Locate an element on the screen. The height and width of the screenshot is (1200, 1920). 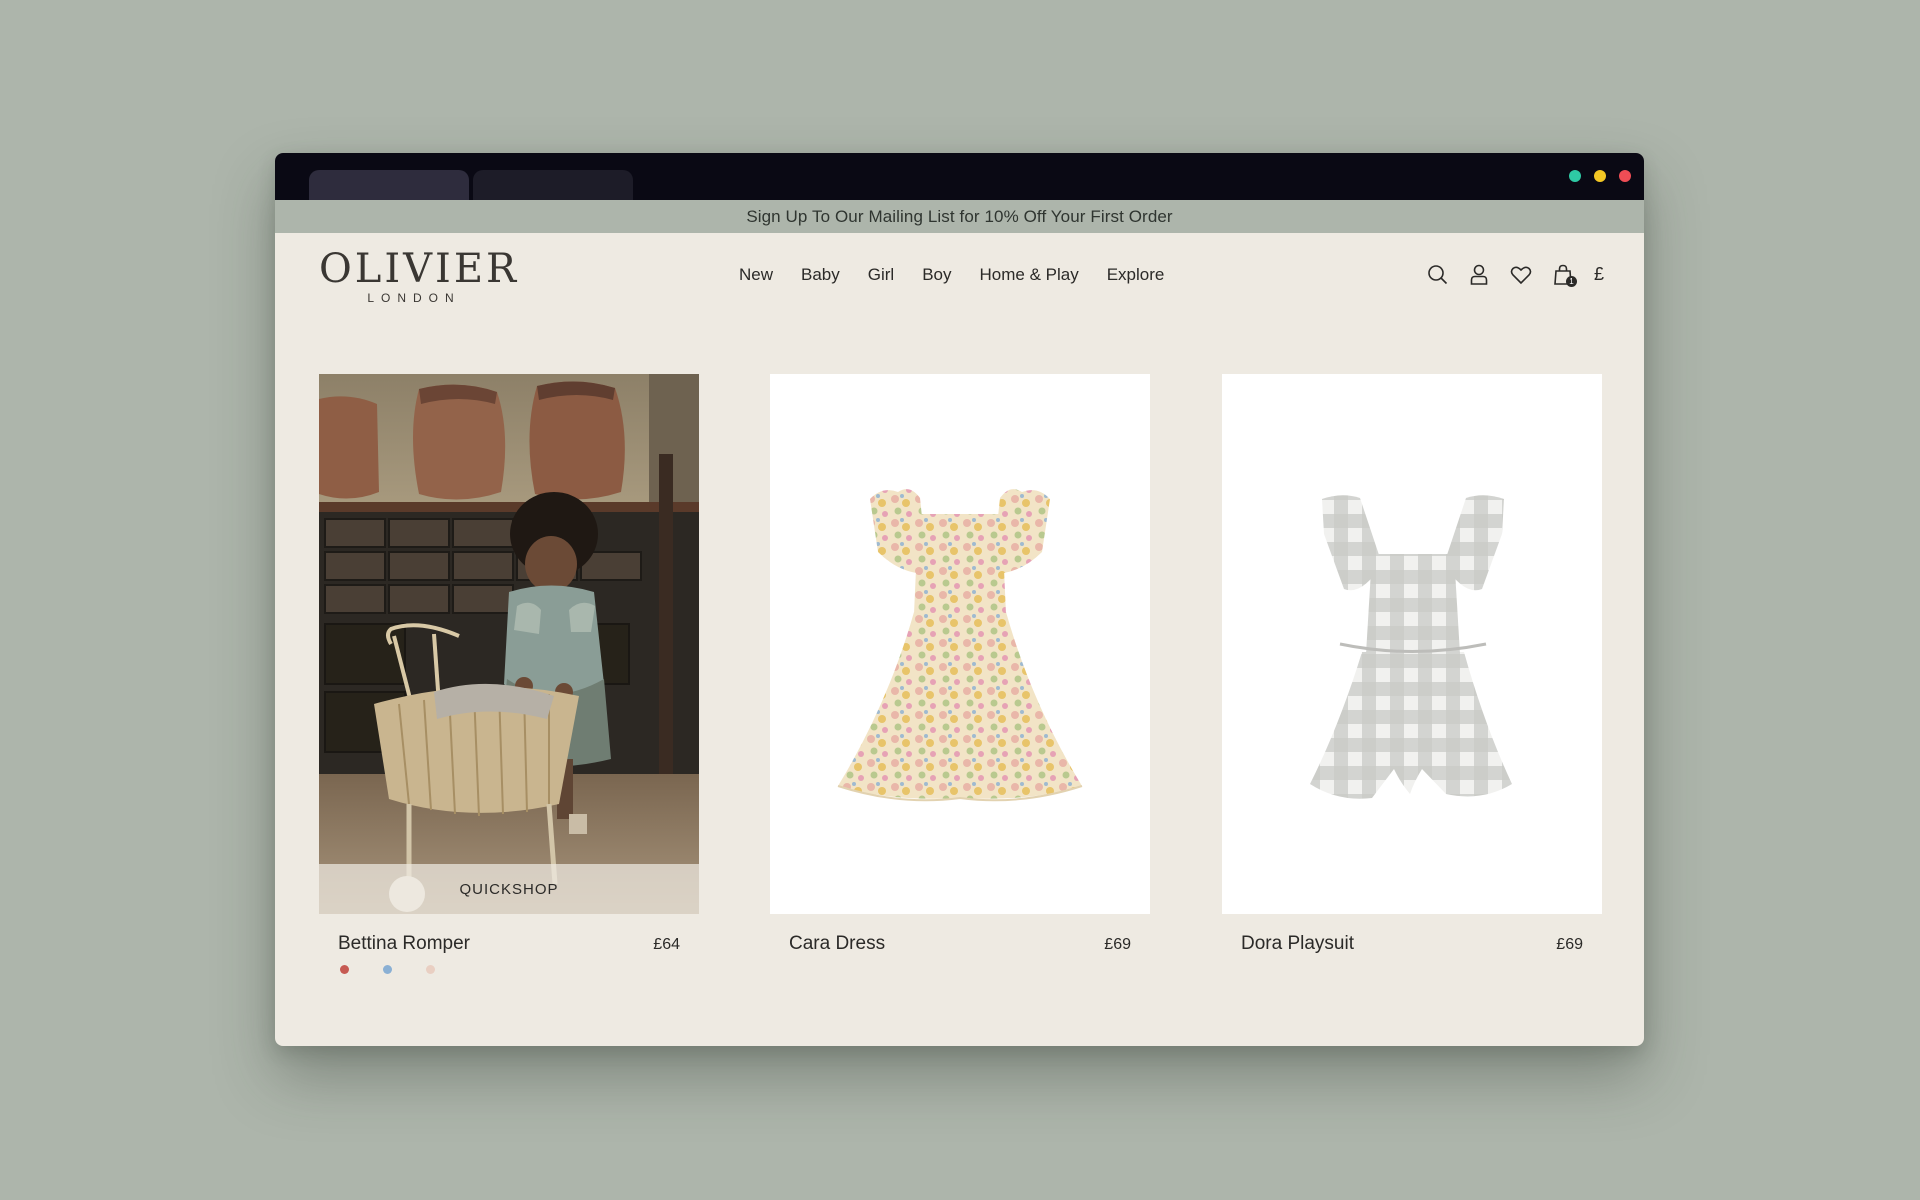
lifestyle-photo is located at coordinates (509, 644).